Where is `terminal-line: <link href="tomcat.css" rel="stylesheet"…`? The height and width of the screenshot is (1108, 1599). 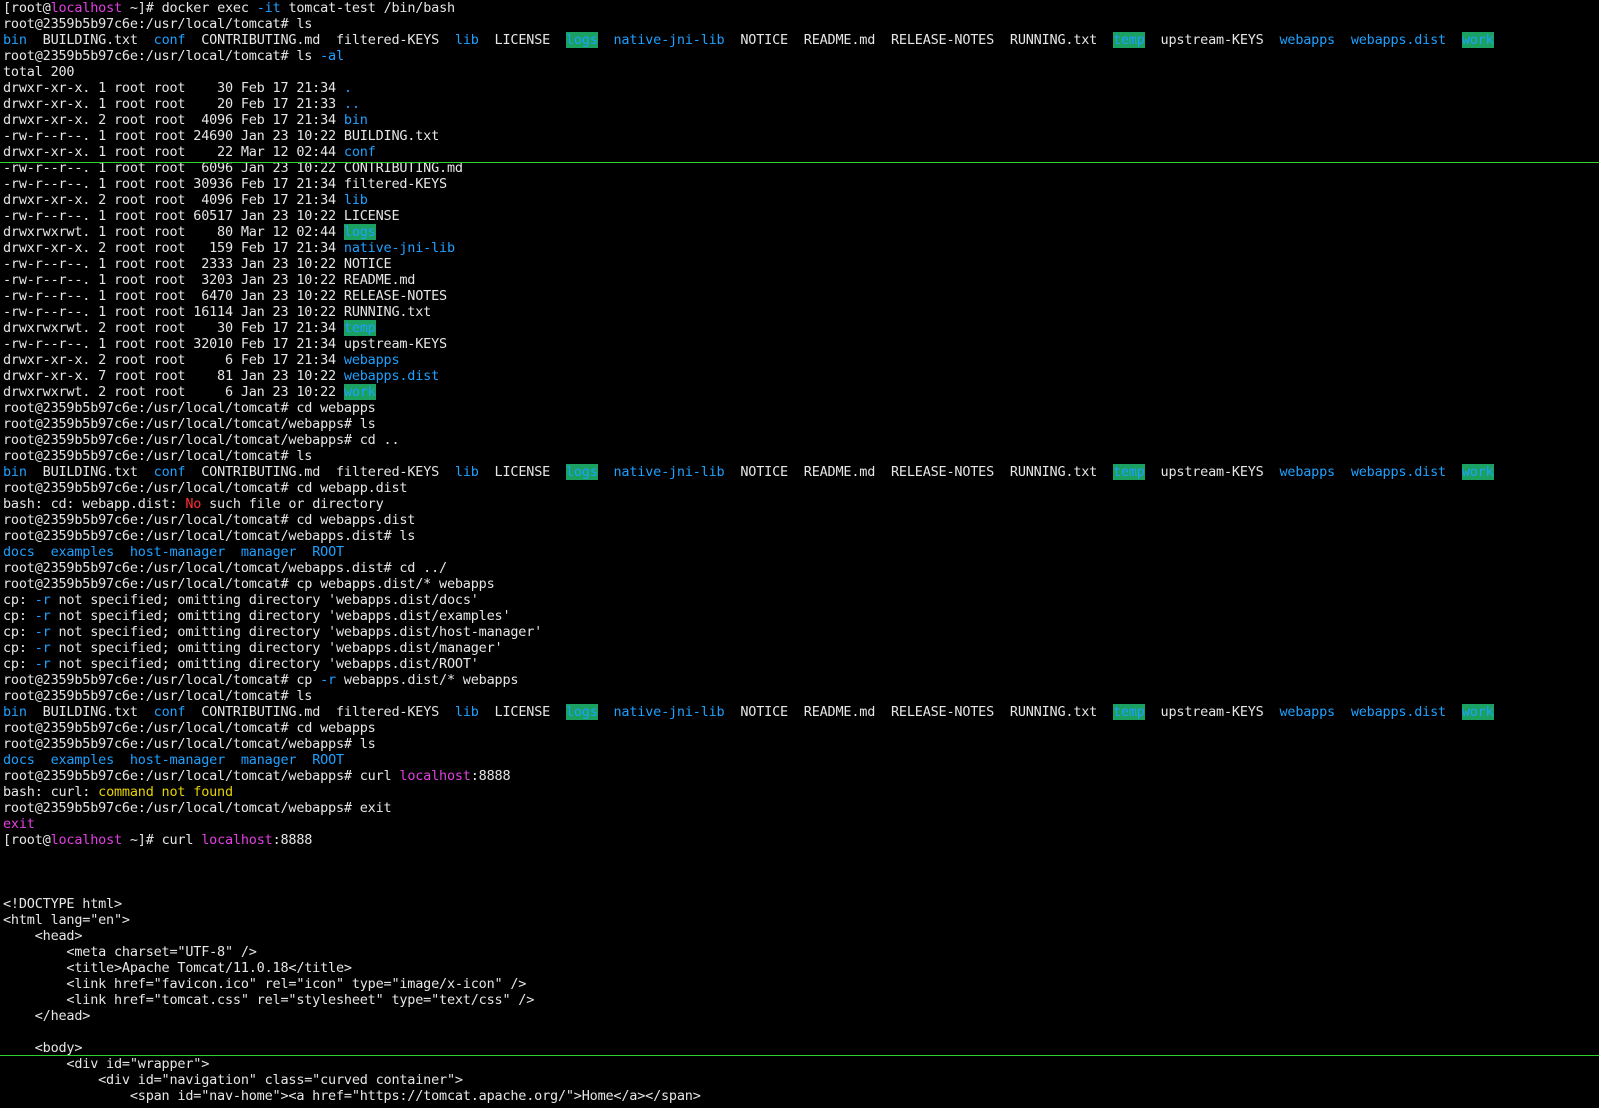 terminal-line: <link href="tomcat.css" rel="stylesheet"… is located at coordinates (799, 1000).